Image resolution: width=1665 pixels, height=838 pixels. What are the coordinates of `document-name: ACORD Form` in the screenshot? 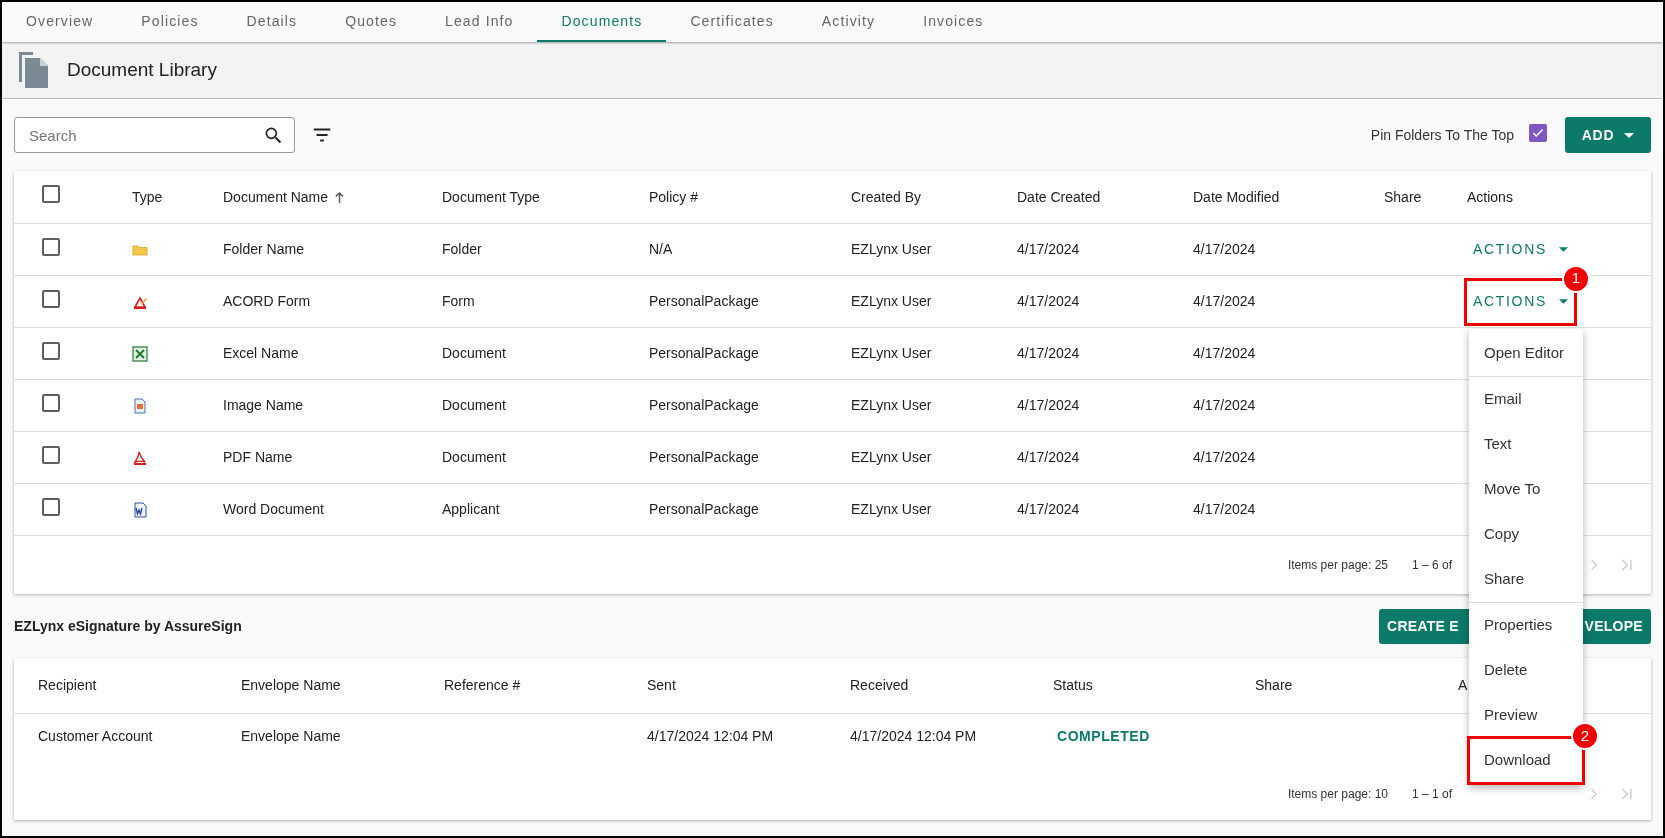 It's located at (267, 301).